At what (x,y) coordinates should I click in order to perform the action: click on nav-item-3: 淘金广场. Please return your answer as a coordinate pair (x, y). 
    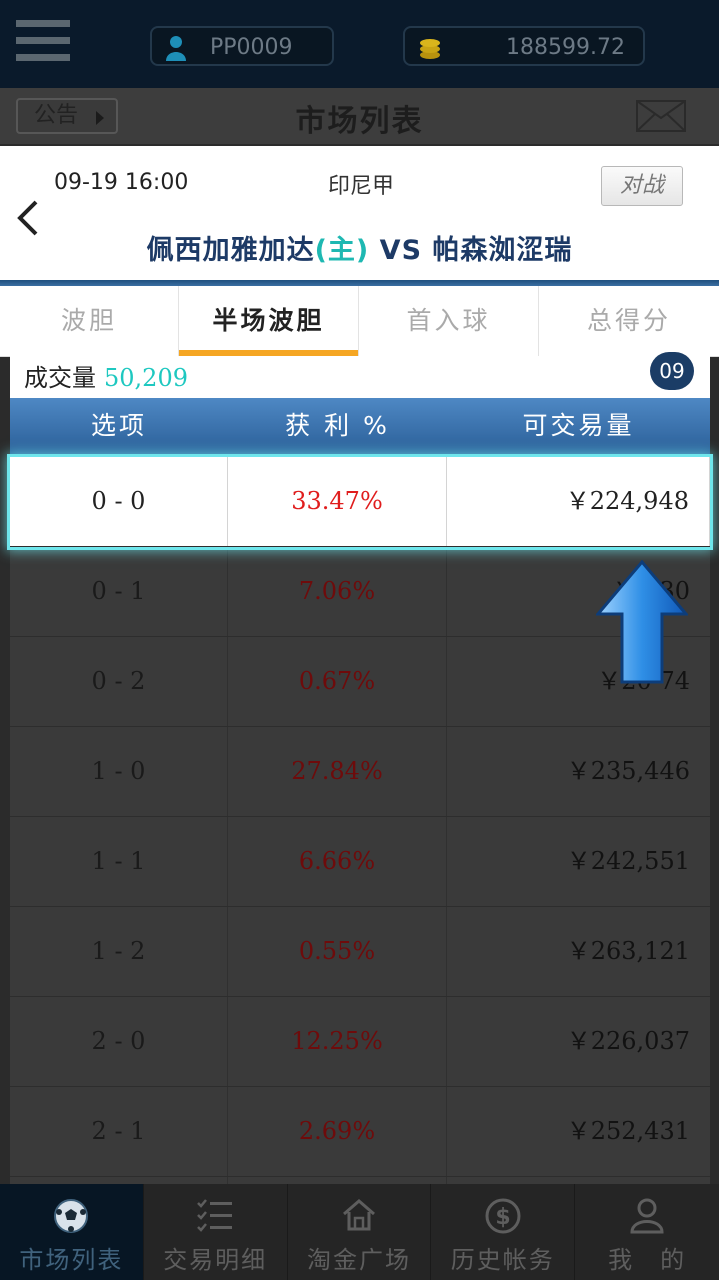
    Looking at the image, I should click on (360, 1232).